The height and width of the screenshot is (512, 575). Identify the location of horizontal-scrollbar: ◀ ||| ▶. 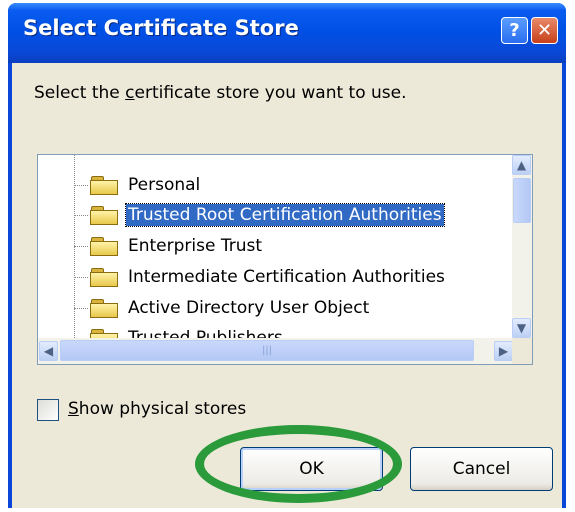
(276, 351).